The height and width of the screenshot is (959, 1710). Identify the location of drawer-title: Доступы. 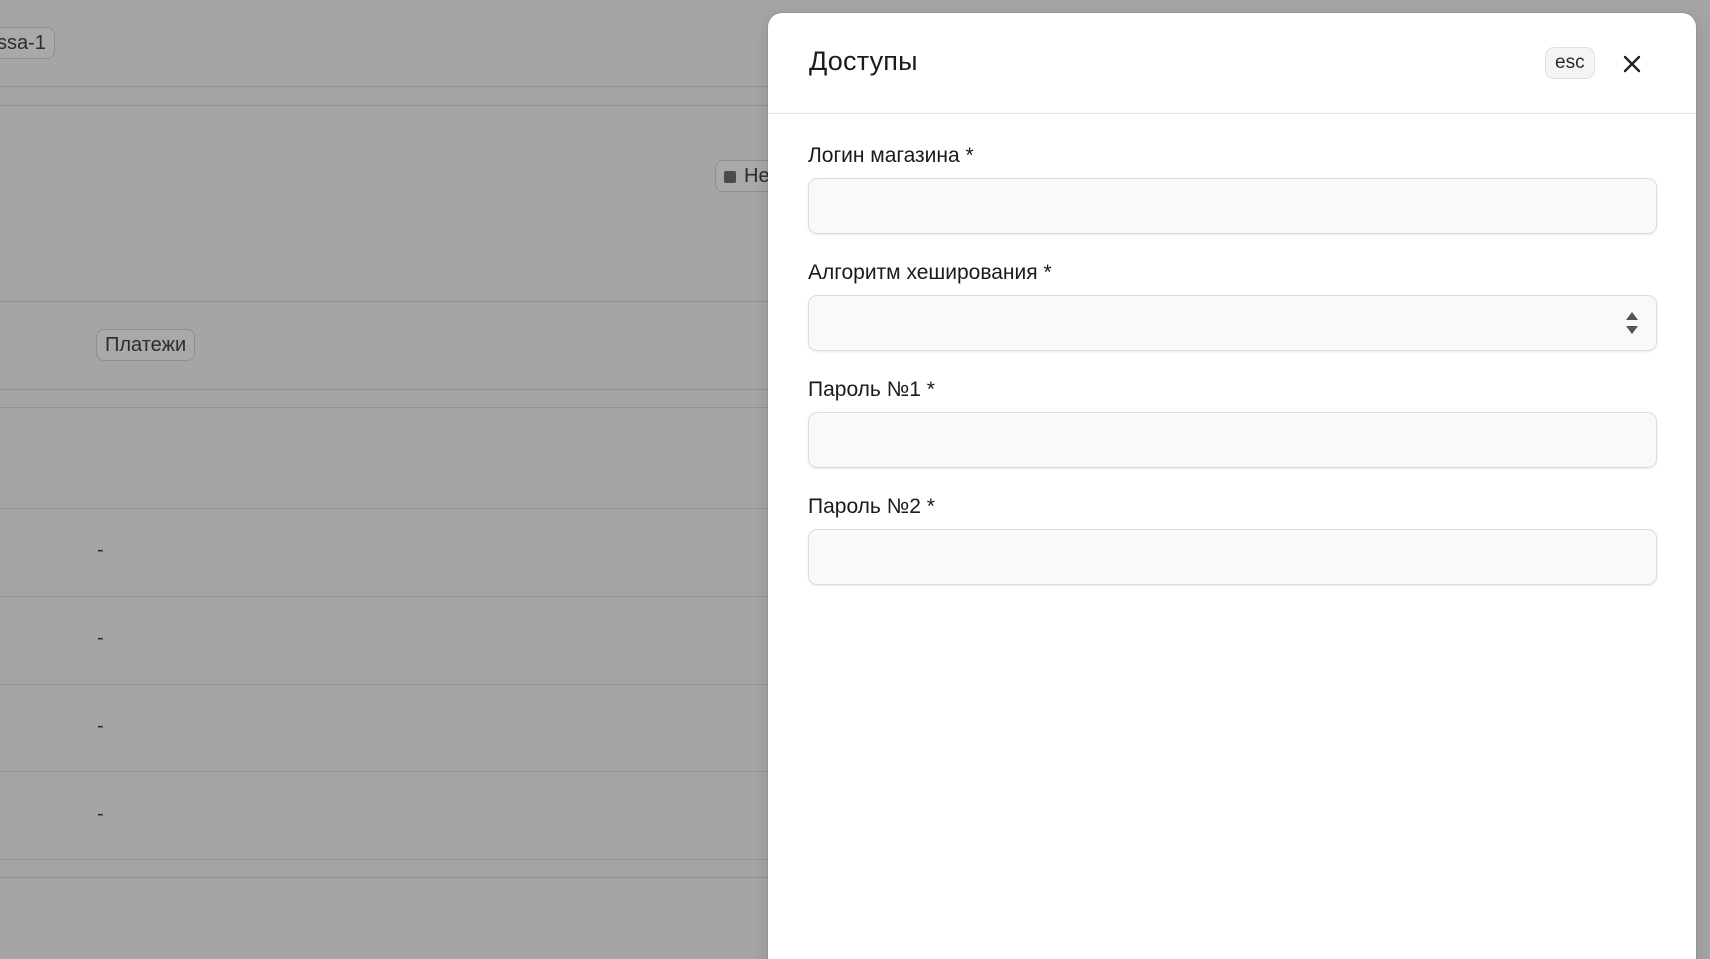
(863, 61).